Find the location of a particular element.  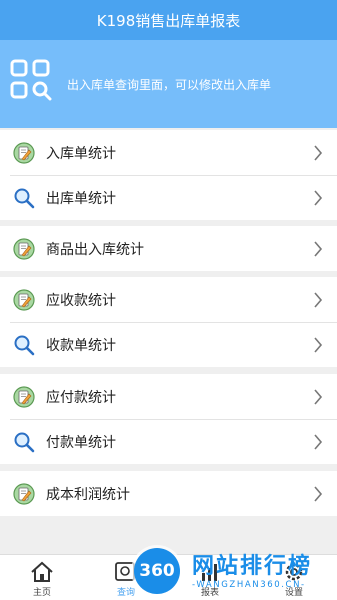

info-banner: 出入库单查询里面，可以修改出入库单 is located at coordinates (168, 84).